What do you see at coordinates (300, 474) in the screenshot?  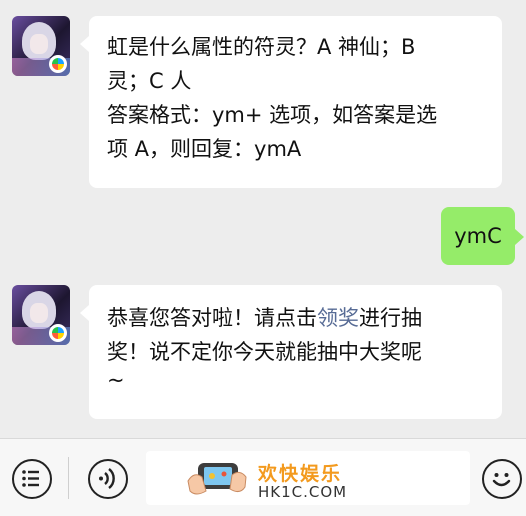 I see `brand-name: 欢快娱乐` at bounding box center [300, 474].